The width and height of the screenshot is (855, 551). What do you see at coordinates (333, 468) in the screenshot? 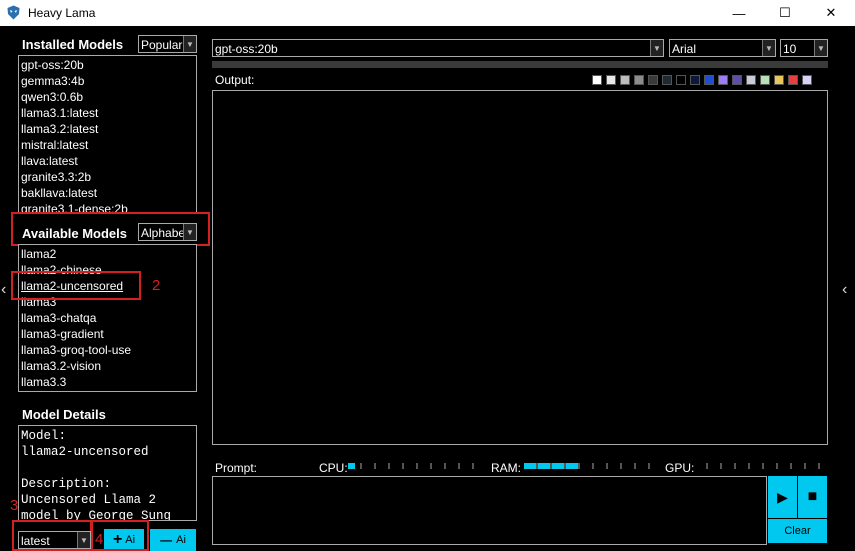
I see `cpu-label: CPU:` at bounding box center [333, 468].